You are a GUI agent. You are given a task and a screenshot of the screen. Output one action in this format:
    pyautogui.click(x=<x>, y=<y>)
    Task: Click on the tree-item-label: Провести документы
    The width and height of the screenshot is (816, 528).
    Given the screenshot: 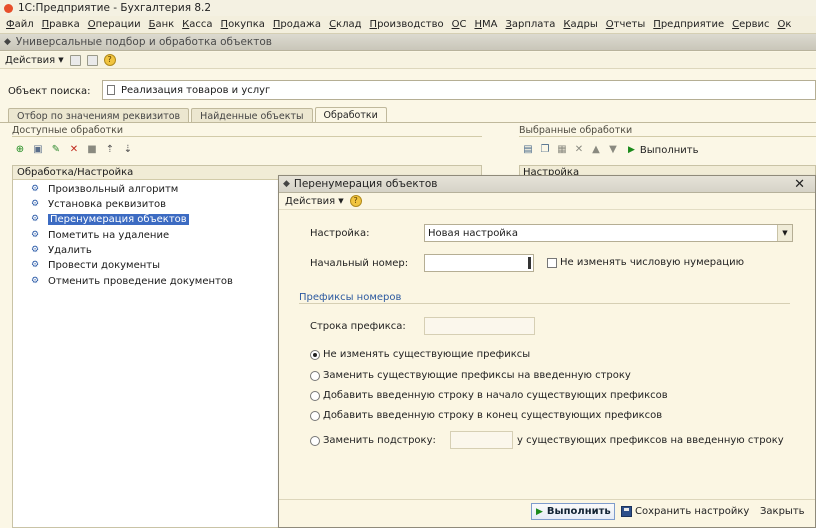 What is the action you would take?
    pyautogui.click(x=104, y=265)
    